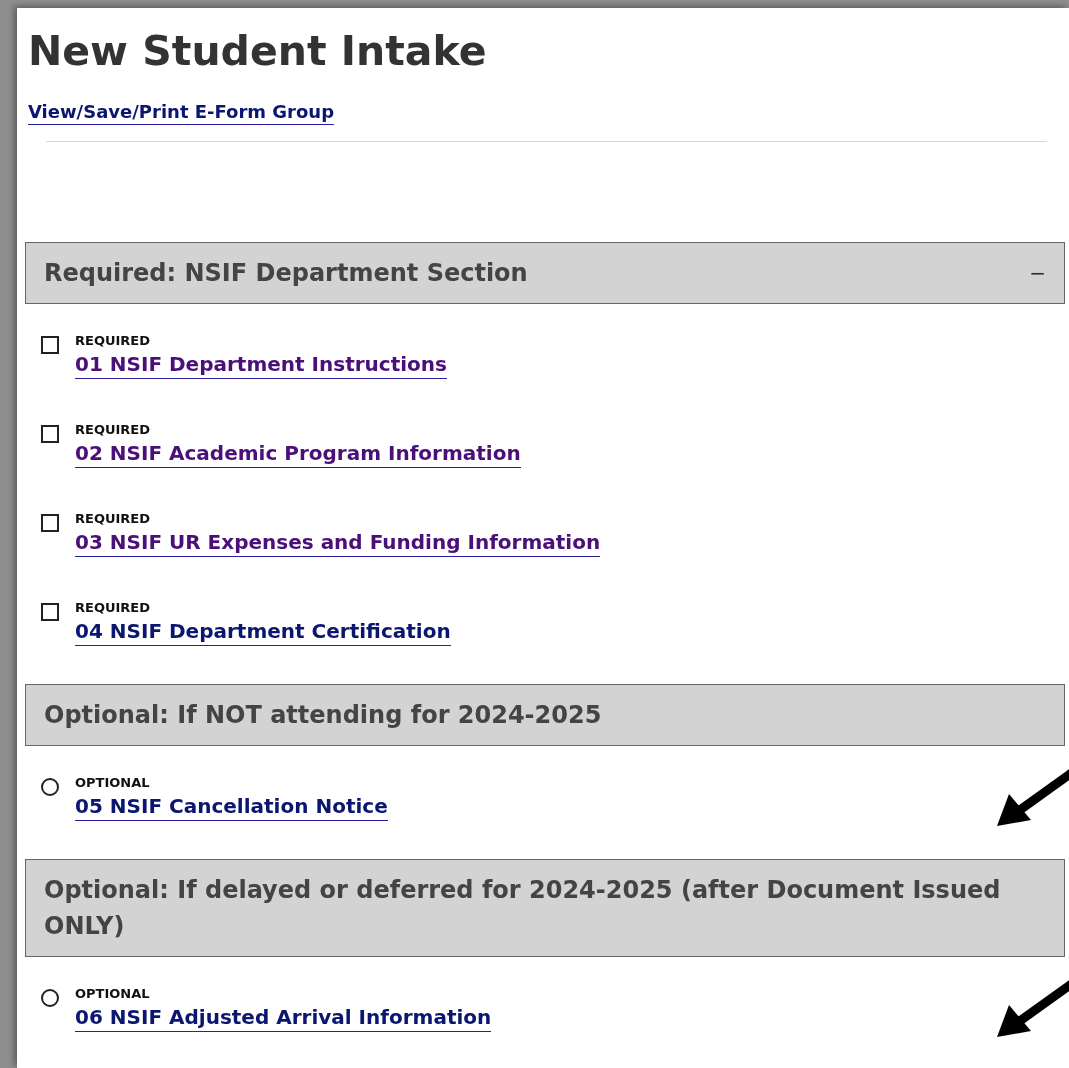  Describe the element at coordinates (231, 806) in the screenshot. I see `form-link: 05 NSIF Cancellation Notice` at that location.